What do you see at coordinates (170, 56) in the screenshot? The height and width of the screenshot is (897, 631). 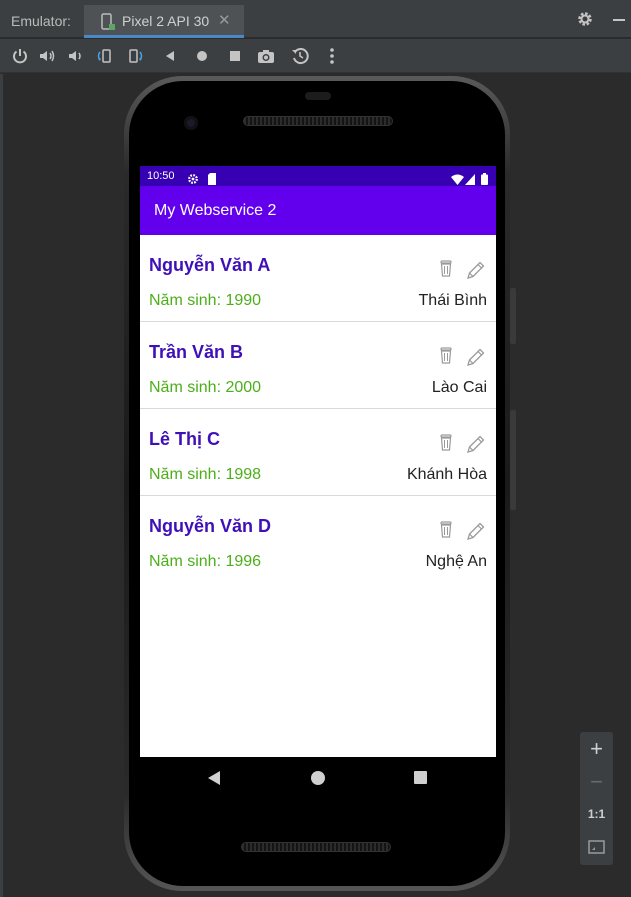 I see `back-icon` at bounding box center [170, 56].